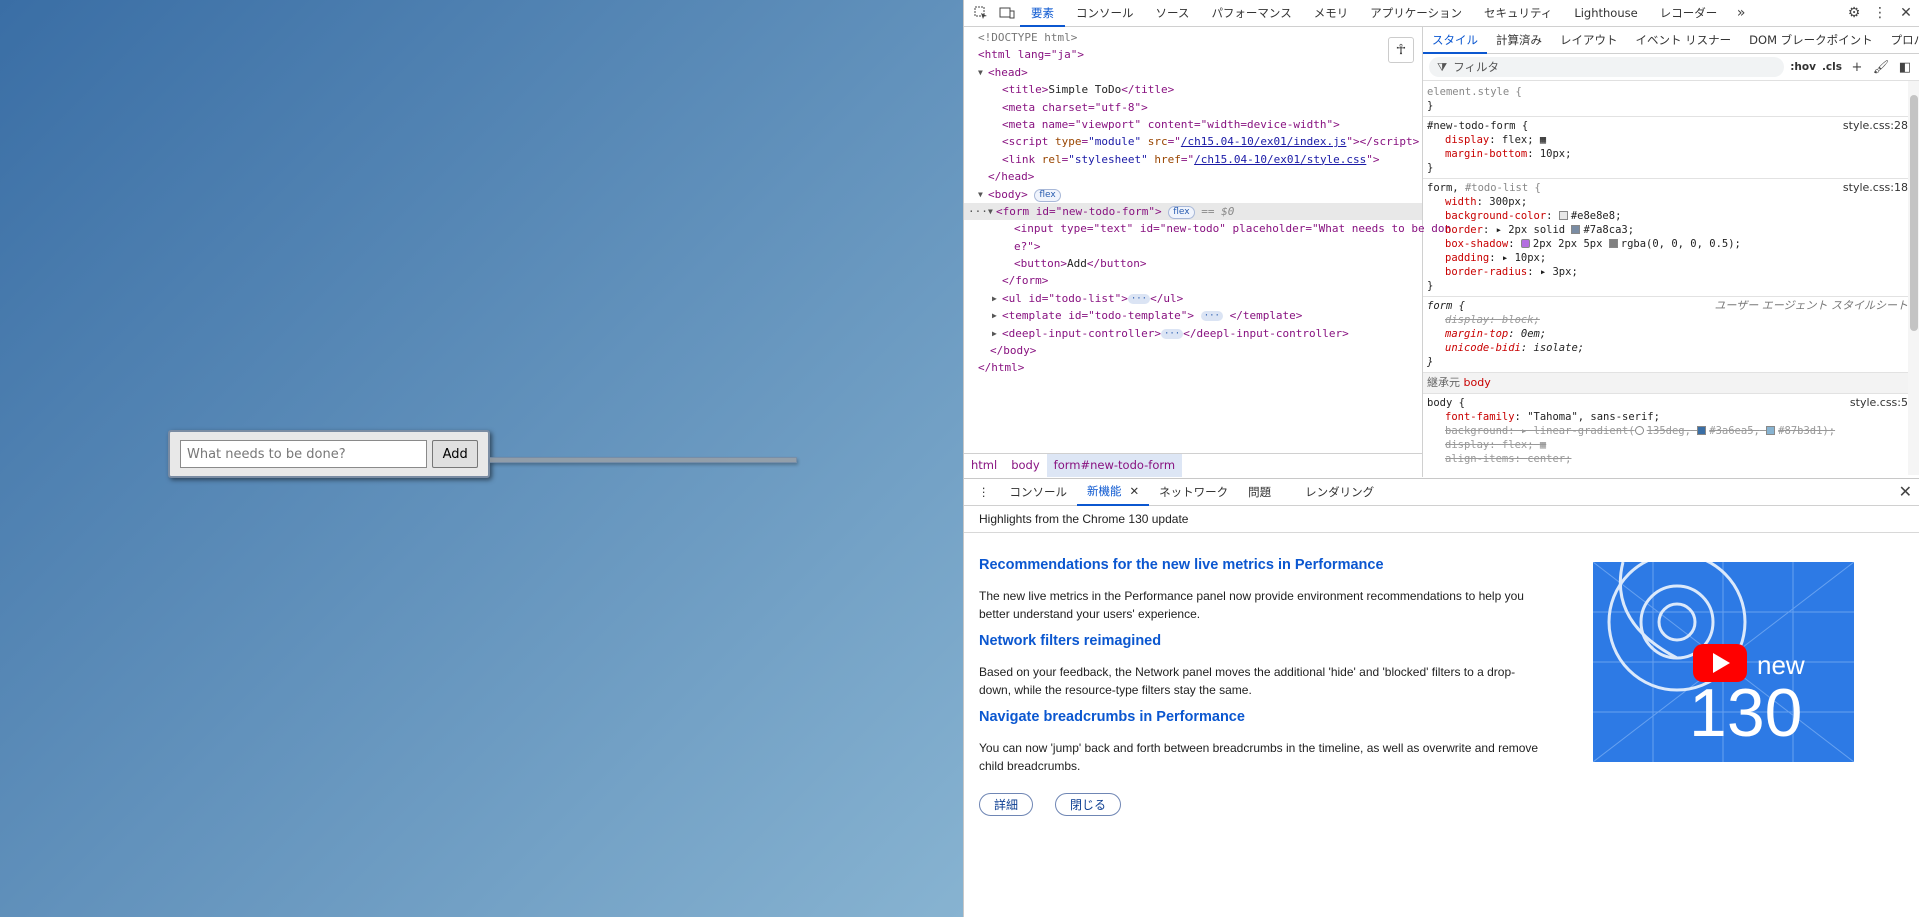  Describe the element at coordinates (1193, 280) in the screenshot. I see `dom-form-close: </form>` at that location.